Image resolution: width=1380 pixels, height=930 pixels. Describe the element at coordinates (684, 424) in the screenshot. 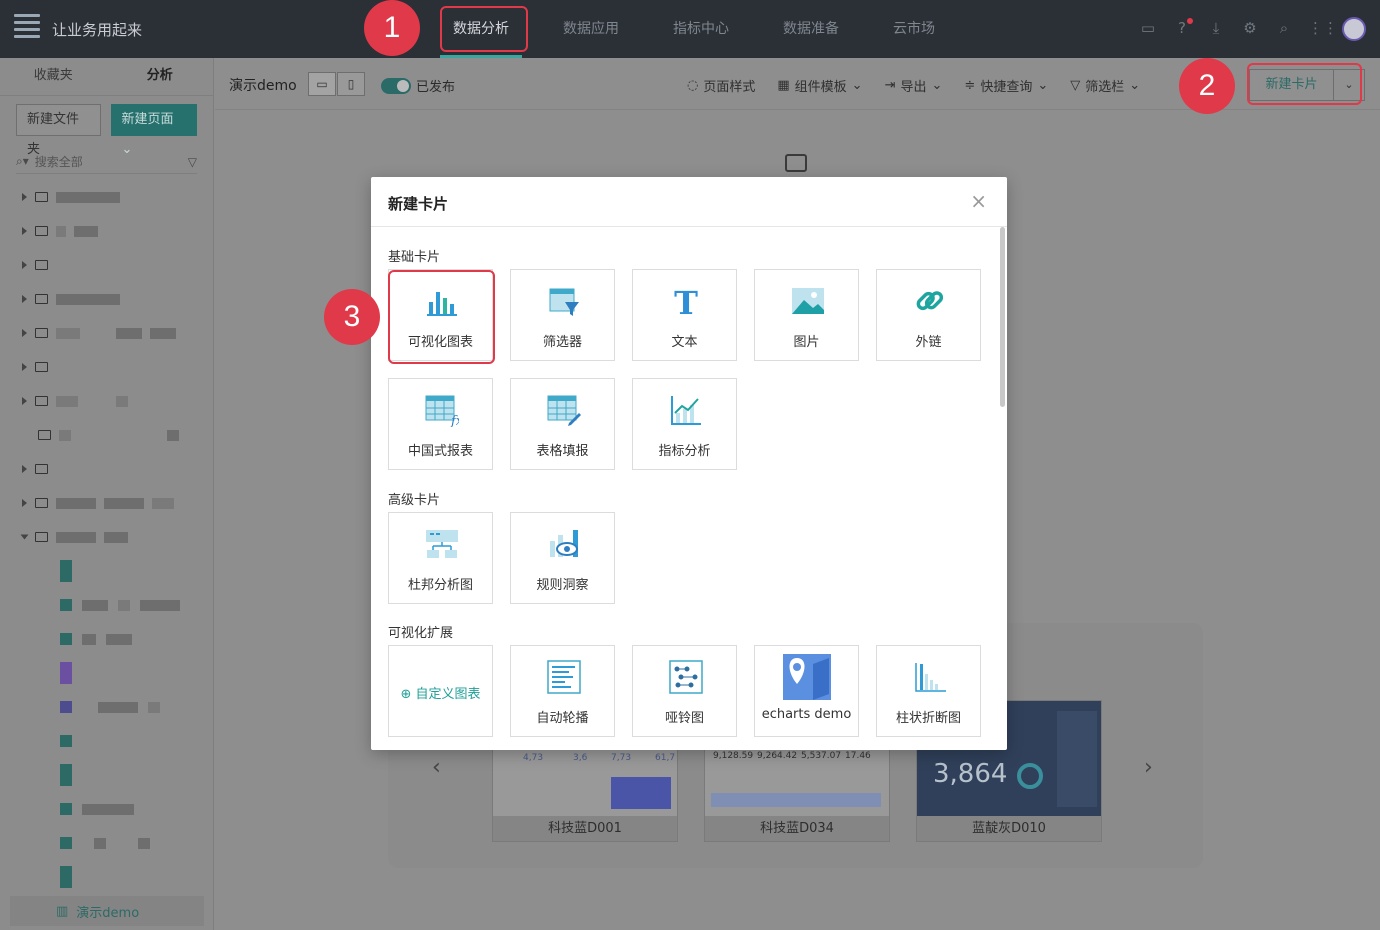

I see `card-metric-analysis: 指标分析` at that location.